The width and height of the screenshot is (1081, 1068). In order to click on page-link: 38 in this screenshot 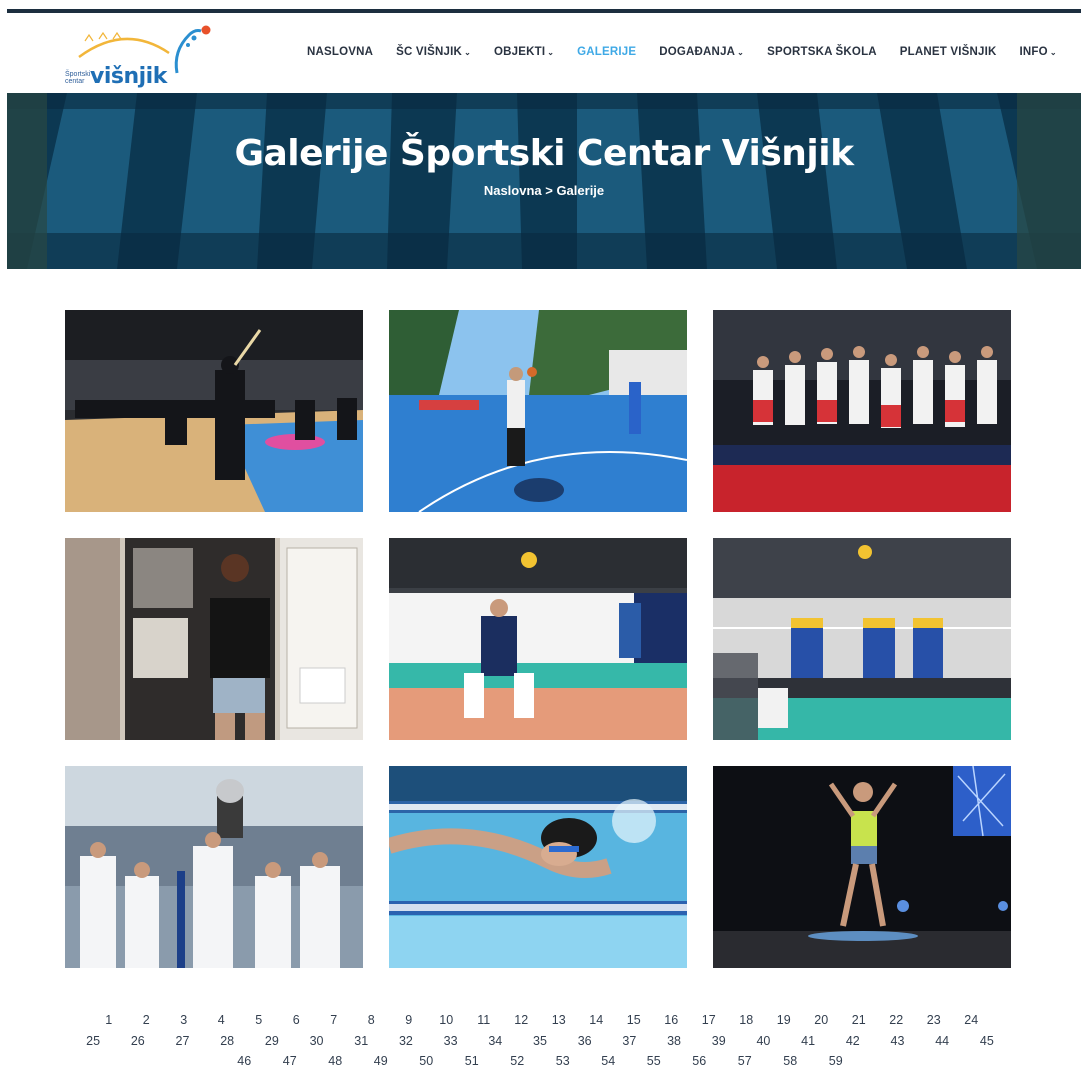, I will do `click(674, 1041)`.